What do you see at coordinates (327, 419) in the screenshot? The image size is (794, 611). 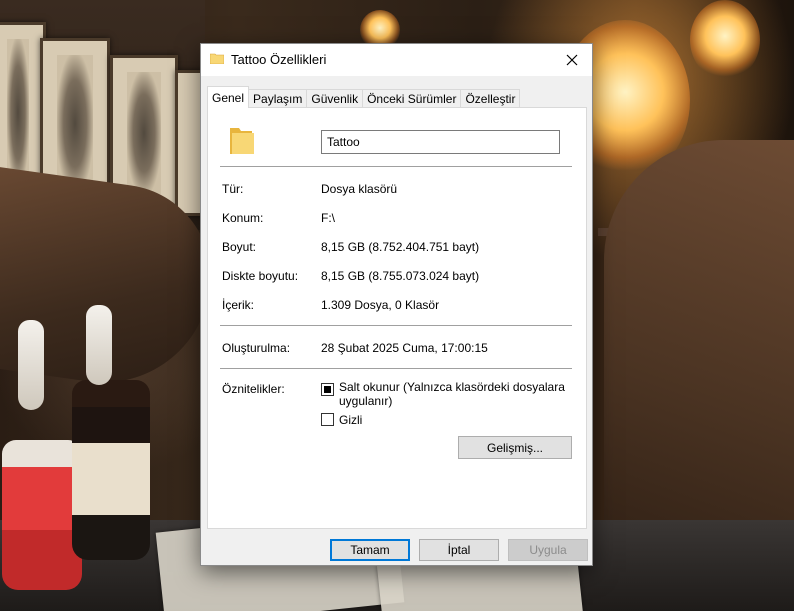 I see `hidden-checkbox` at bounding box center [327, 419].